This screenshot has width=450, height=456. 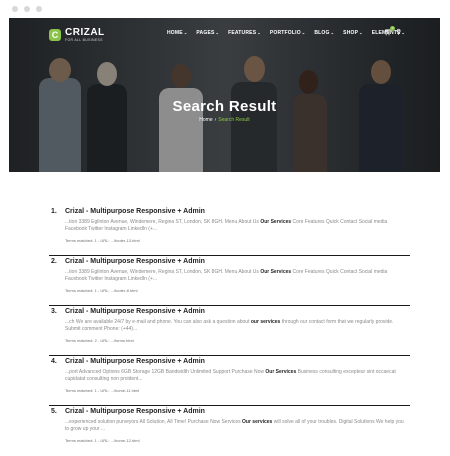 What do you see at coordinates (54, 261) in the screenshot?
I see `result-number: 2.` at bounding box center [54, 261].